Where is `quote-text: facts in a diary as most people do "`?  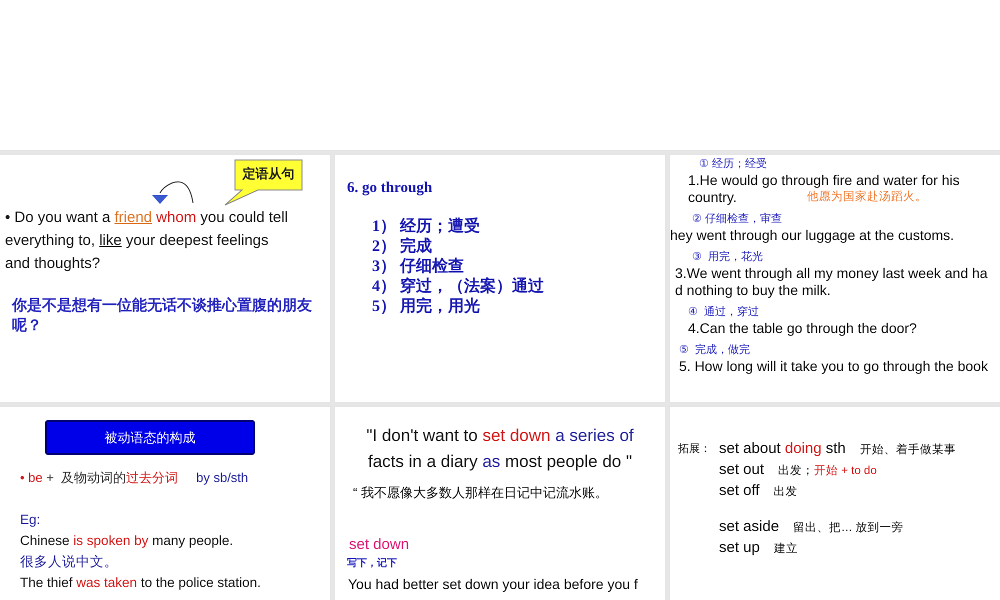 quote-text: facts in a diary as most people do " is located at coordinates (500, 462).